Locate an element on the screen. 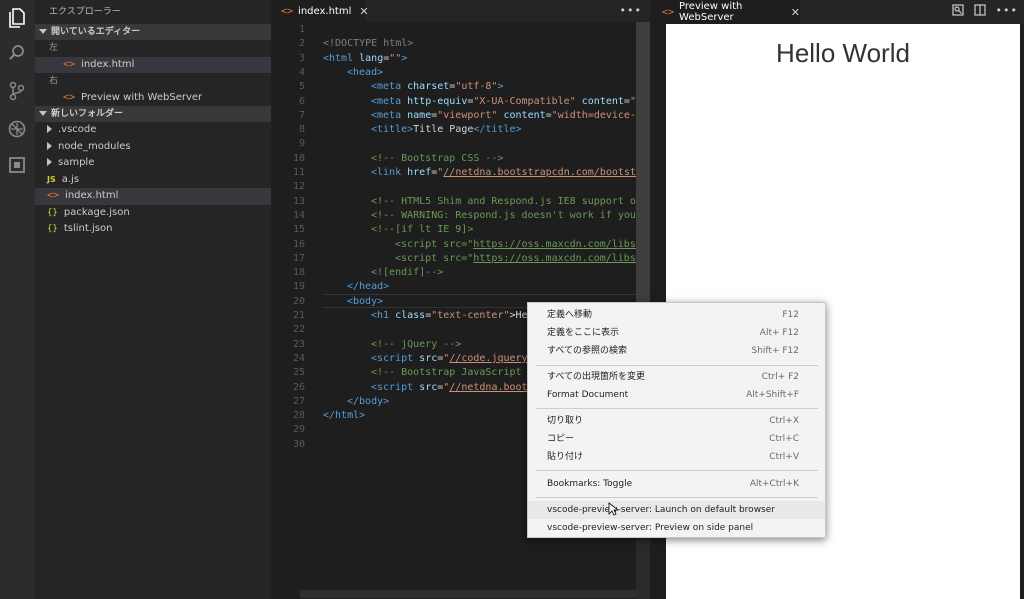 Image resolution: width=1024 pixels, height=599 pixels. code-line: </html> is located at coordinates (344, 416).